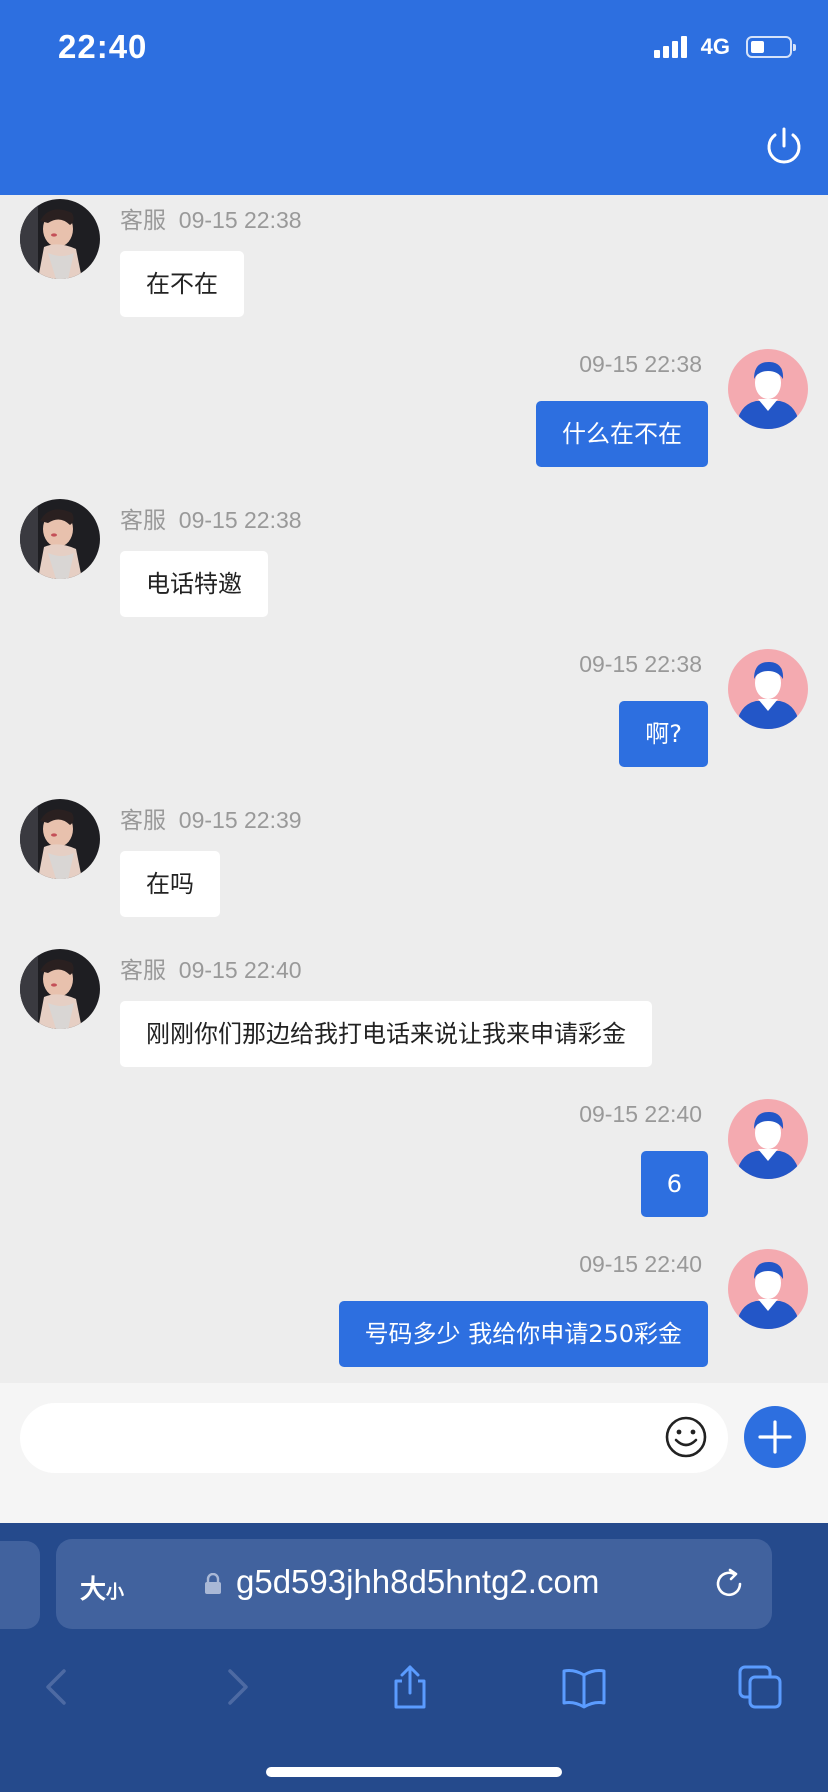 The width and height of the screenshot is (828, 1792). I want to click on address-bar: 大小 g5d593jhh8d5hntg2.com, so click(414, 1584).